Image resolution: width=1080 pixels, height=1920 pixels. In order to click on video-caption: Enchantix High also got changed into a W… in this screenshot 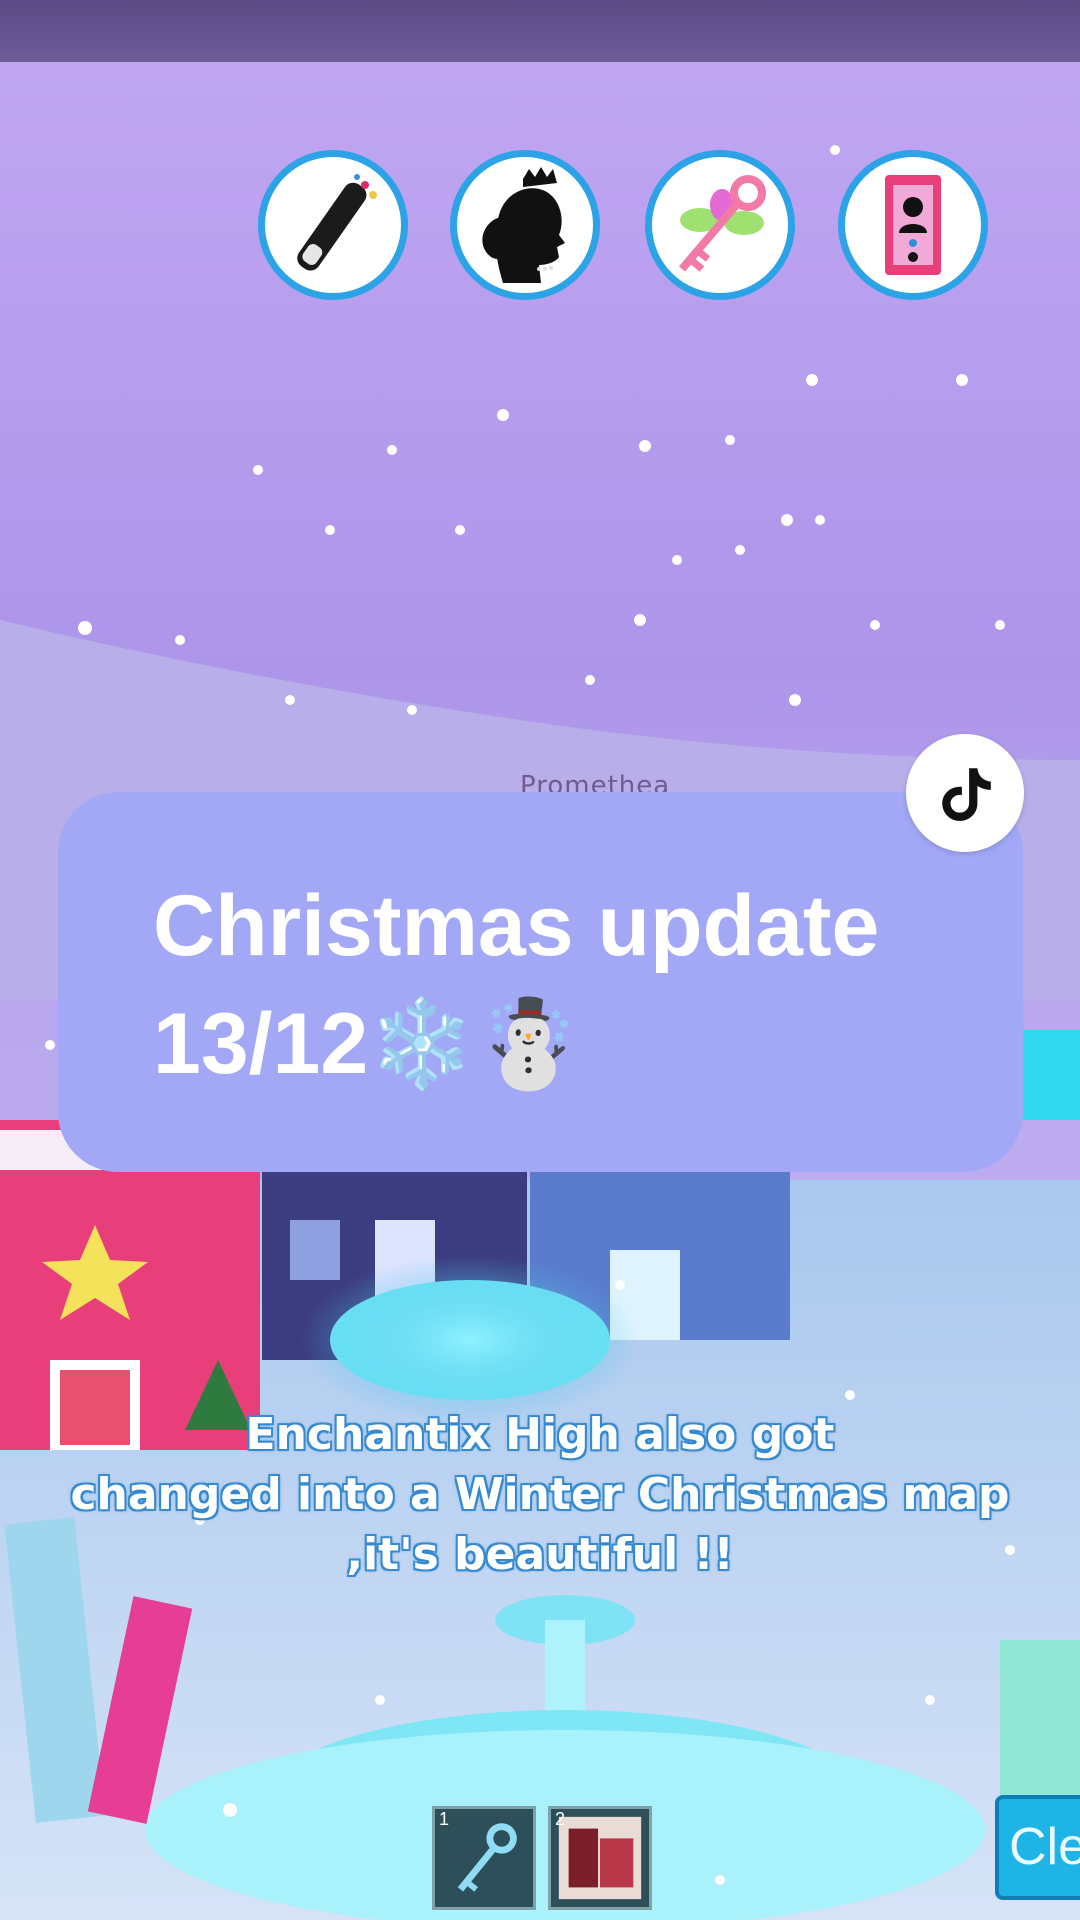, I will do `click(540, 1495)`.